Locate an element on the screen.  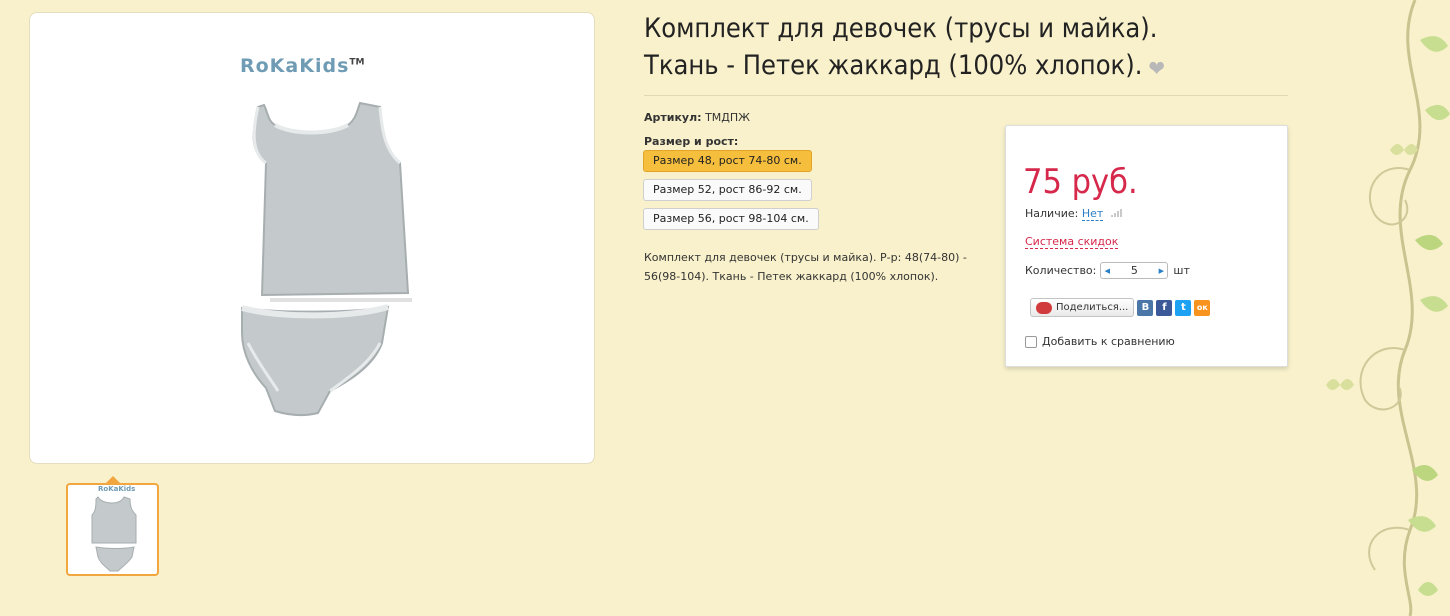
odnoklassniki-icon: ок is located at coordinates (1202, 307).